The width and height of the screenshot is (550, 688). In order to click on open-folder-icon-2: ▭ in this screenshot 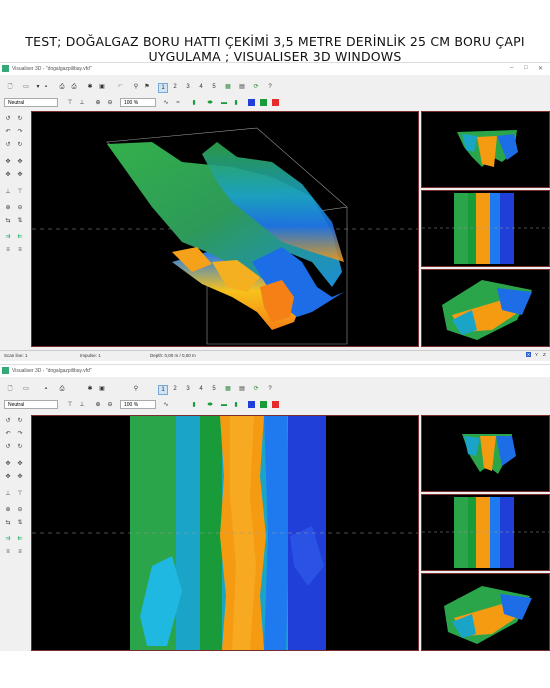, I will do `click(26, 389)`.